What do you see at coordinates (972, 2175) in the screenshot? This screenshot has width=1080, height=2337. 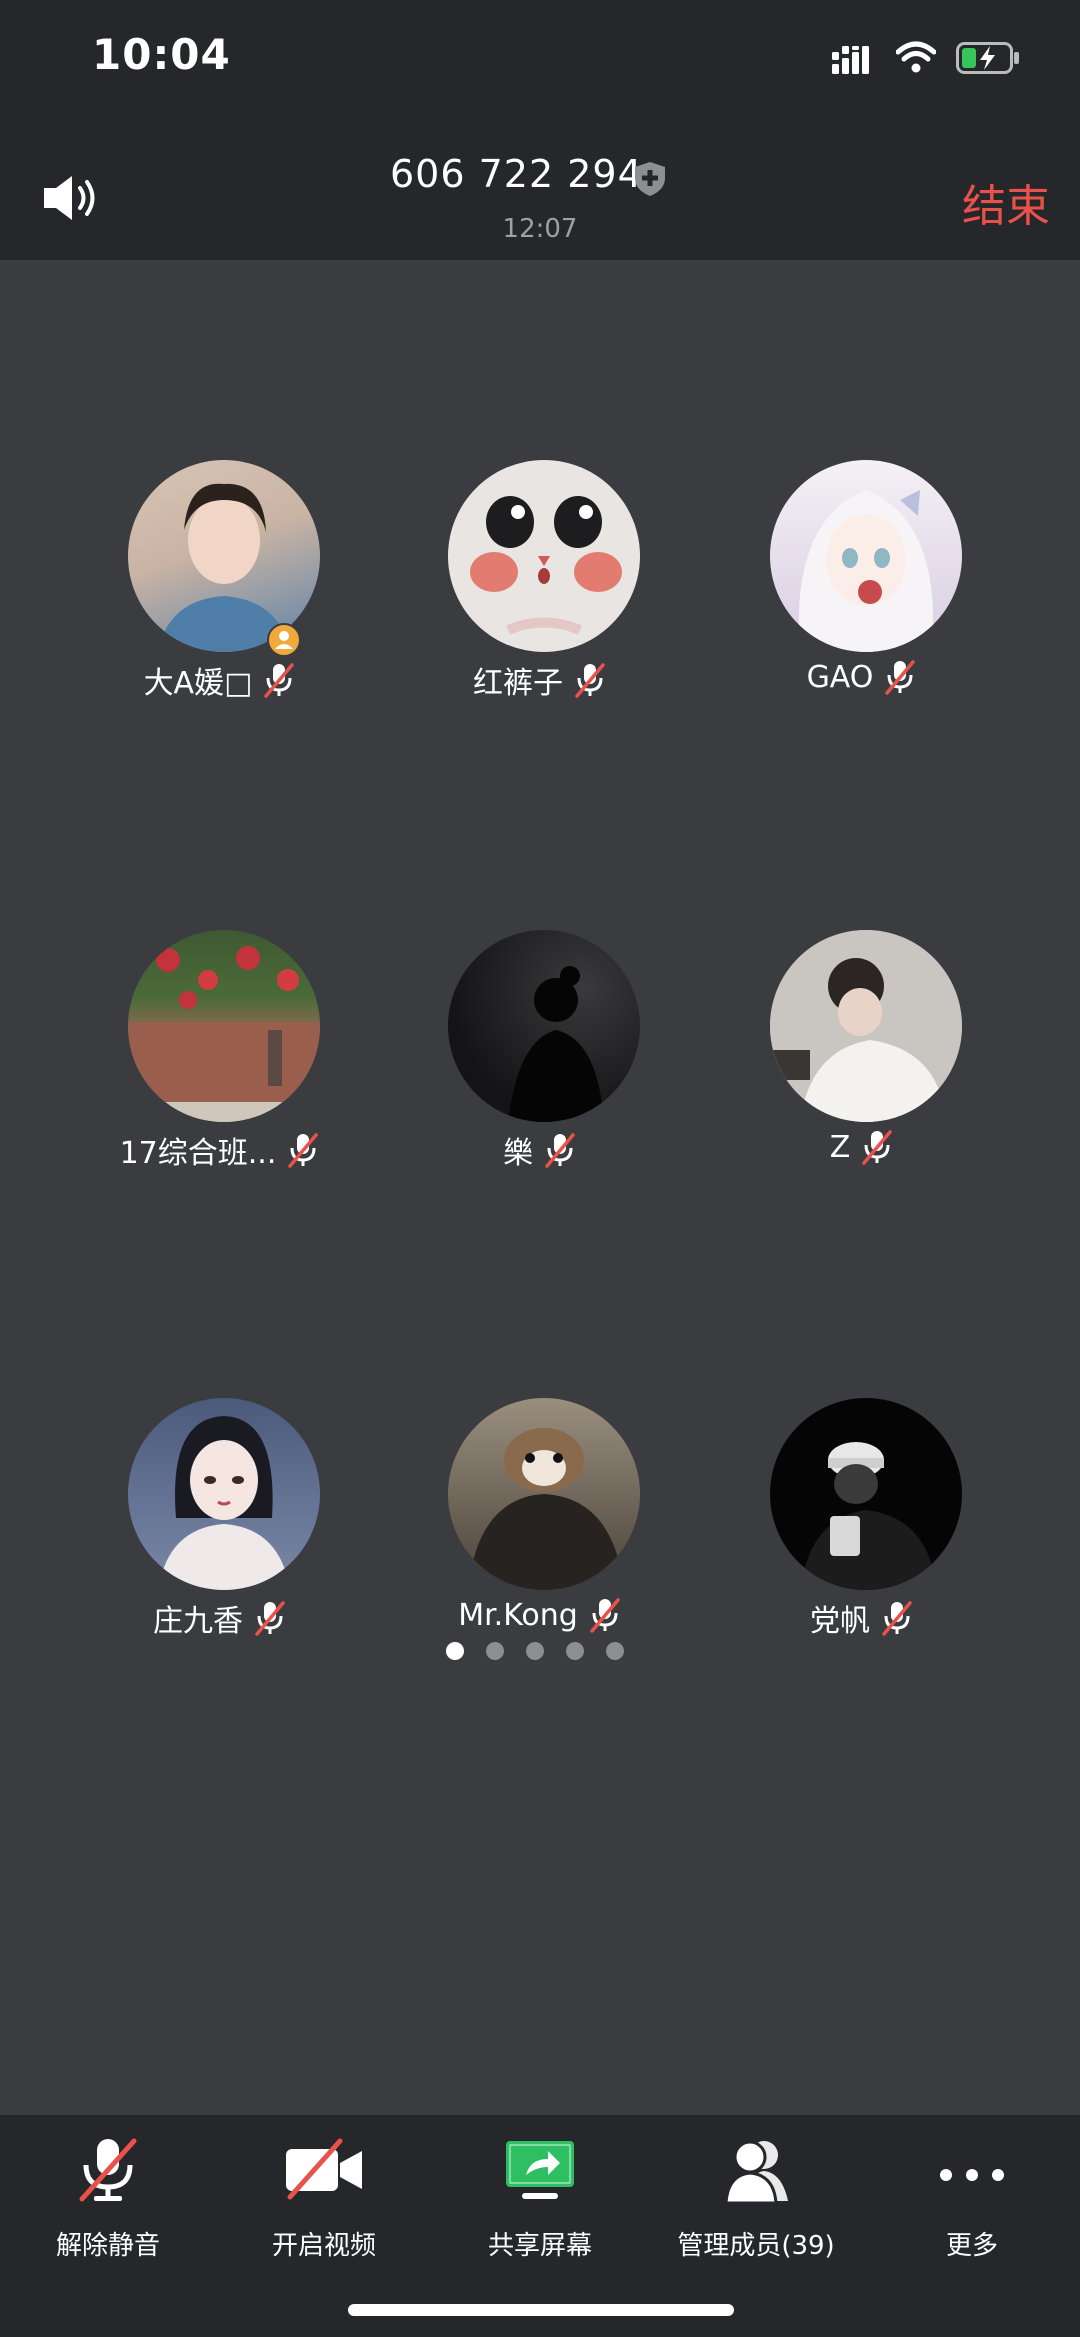 I see `more-dots-icon` at bounding box center [972, 2175].